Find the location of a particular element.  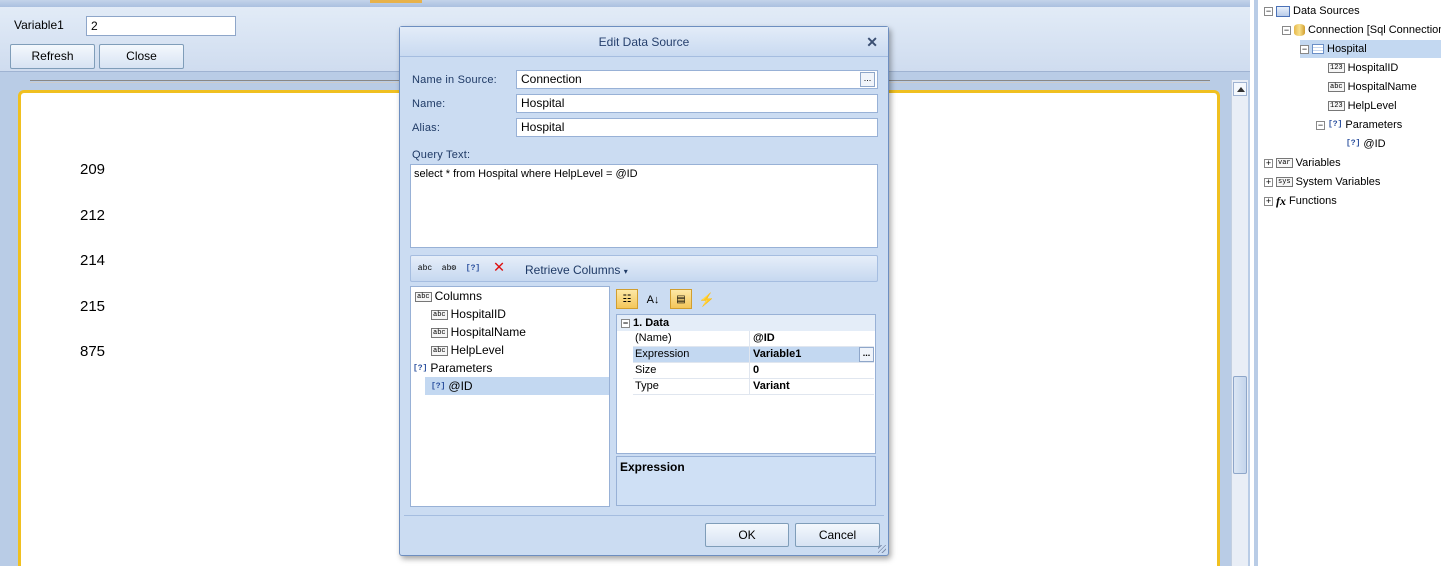

vertical-scrollbar is located at coordinates (1239, 323).